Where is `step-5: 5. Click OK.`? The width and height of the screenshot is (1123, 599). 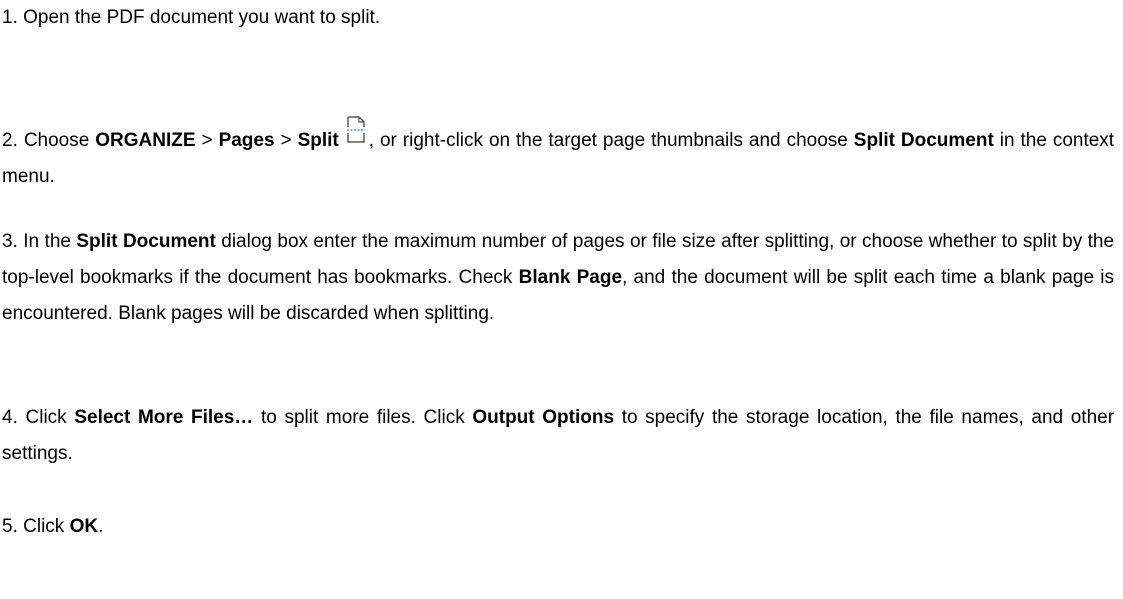
step-5: 5. Click OK. is located at coordinates (558, 527).